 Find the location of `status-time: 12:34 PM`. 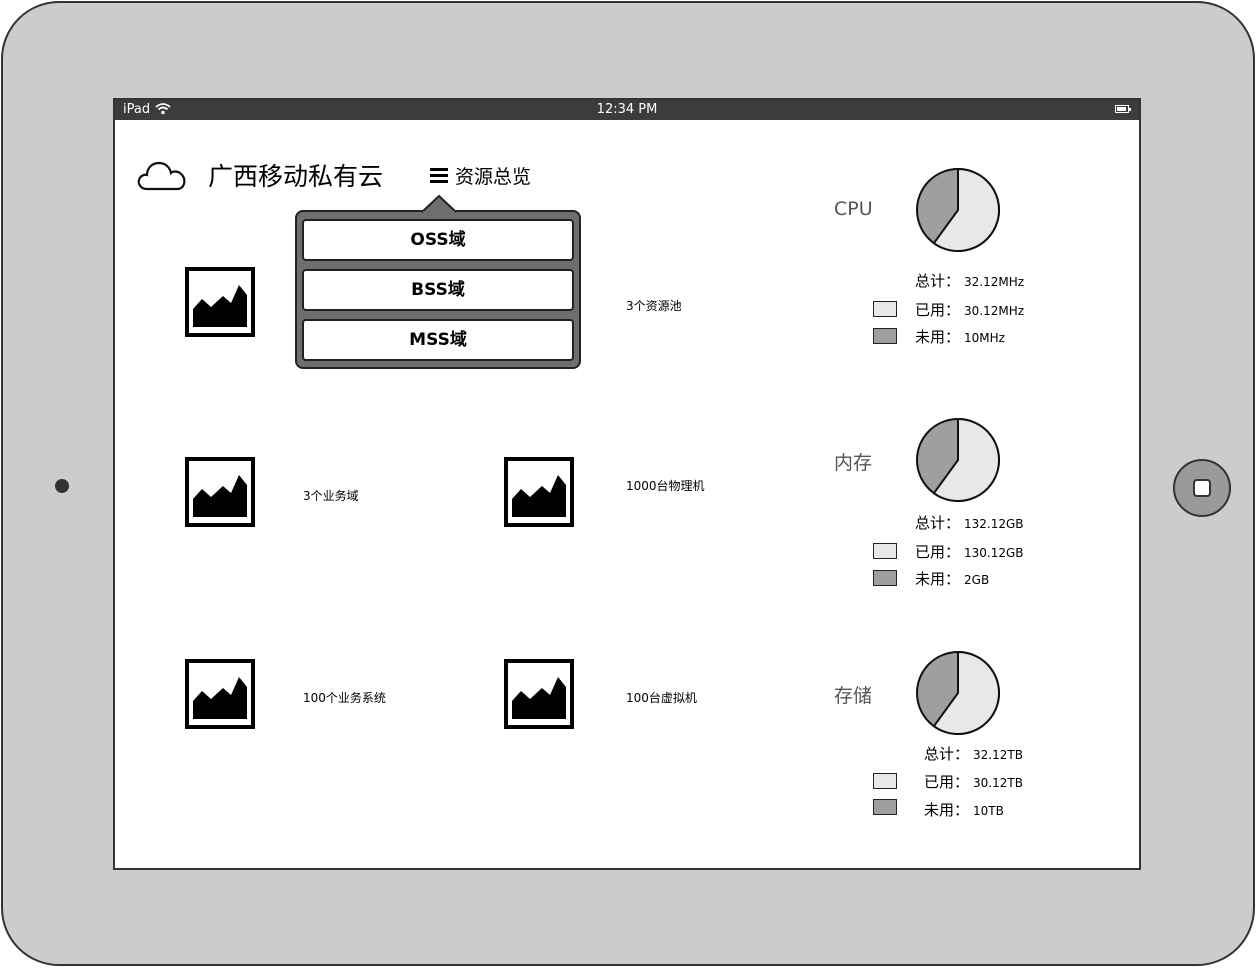

status-time: 12:34 PM is located at coordinates (627, 109).